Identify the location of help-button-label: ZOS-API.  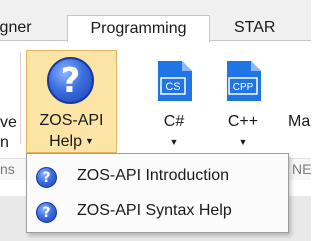
(71, 120).